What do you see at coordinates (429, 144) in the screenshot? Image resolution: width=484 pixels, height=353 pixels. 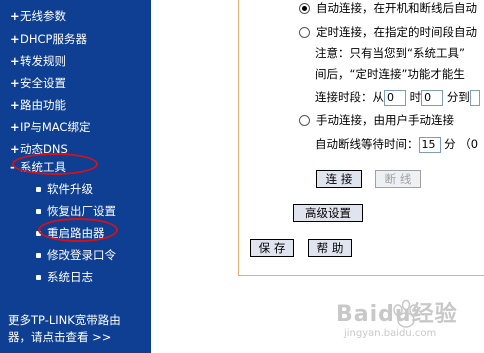 I see `idle-timeout-input: 15` at bounding box center [429, 144].